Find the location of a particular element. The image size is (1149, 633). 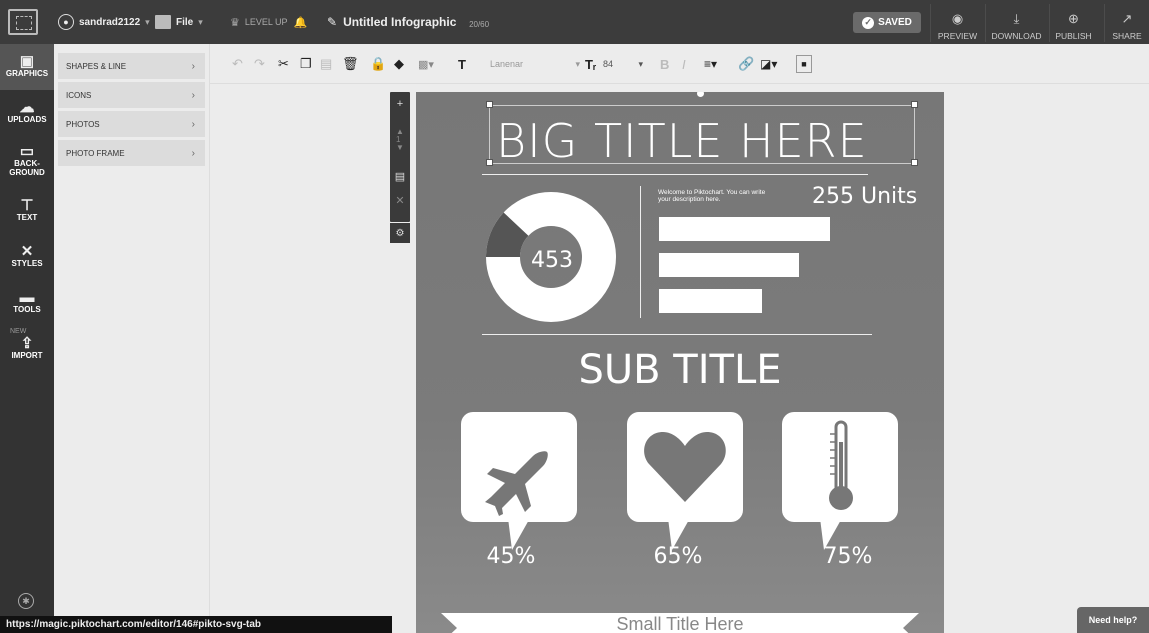

char-count: 20/60 is located at coordinates (479, 24).